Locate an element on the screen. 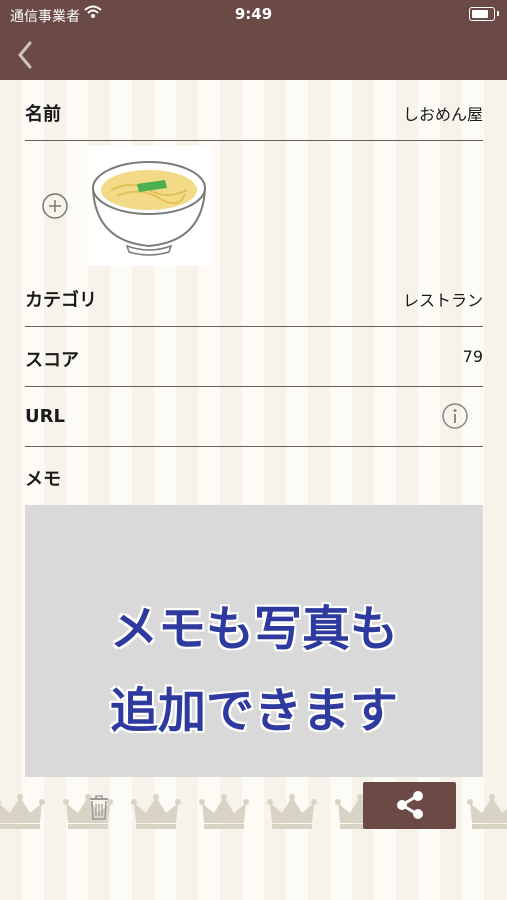 The width and height of the screenshot is (507, 900). share-icon is located at coordinates (410, 805).